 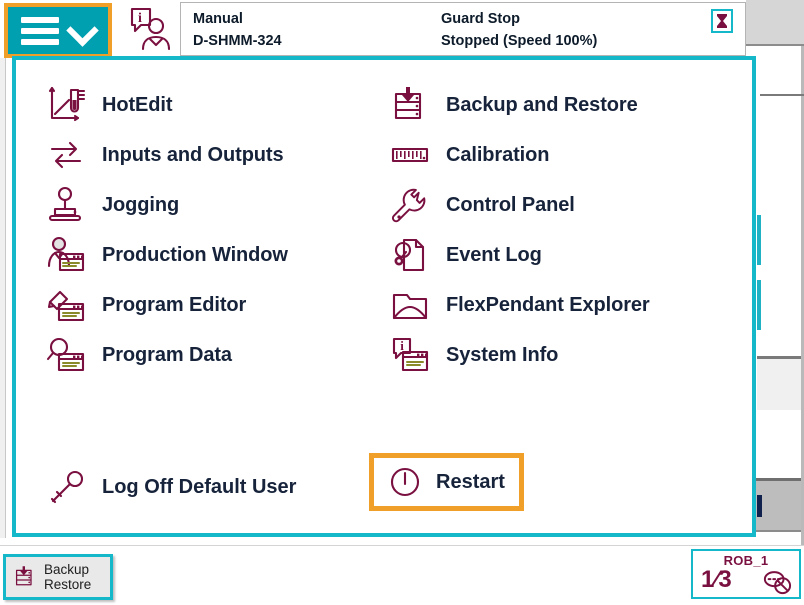 I want to click on program-editor-icon, so click(x=66, y=305).